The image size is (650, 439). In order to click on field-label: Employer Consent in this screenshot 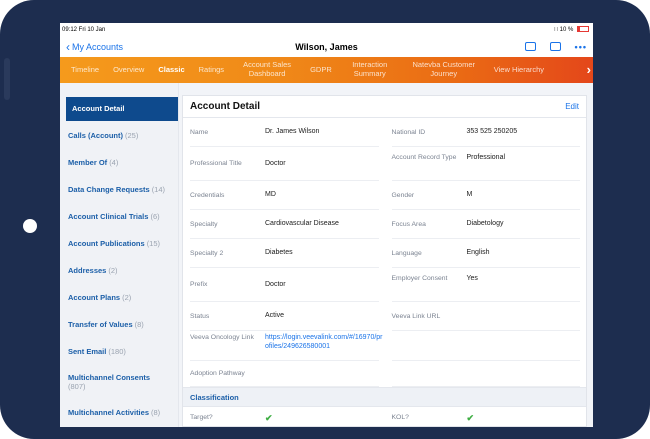, I will do `click(419, 278)`.